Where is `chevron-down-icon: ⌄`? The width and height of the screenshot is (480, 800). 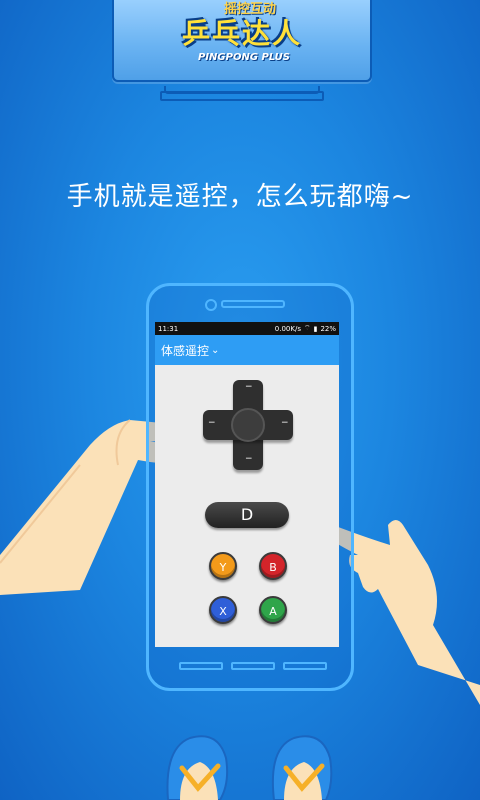
chevron-down-icon: ⌄ is located at coordinates (215, 350).